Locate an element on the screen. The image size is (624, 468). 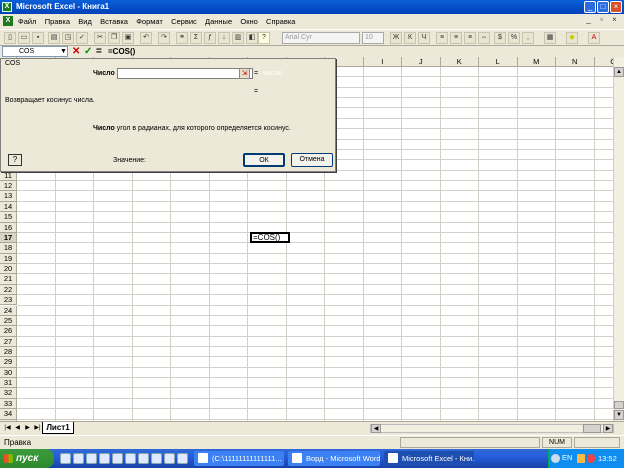
doc-restore-icon: ▫ is located at coordinates (601, 20).